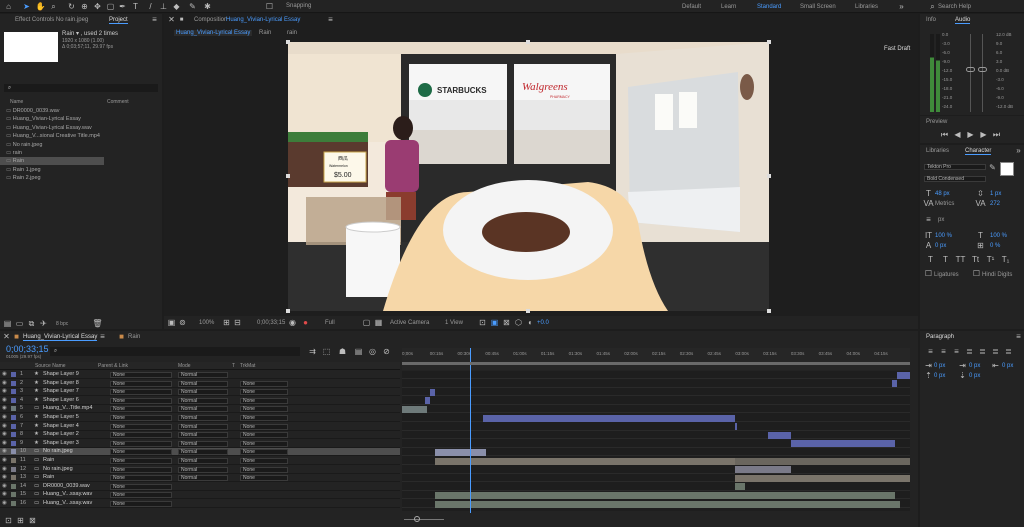 This screenshot has width=1024, height=527. What do you see at coordinates (16, 102) in the screenshot?
I see `column-name: Name` at bounding box center [16, 102].